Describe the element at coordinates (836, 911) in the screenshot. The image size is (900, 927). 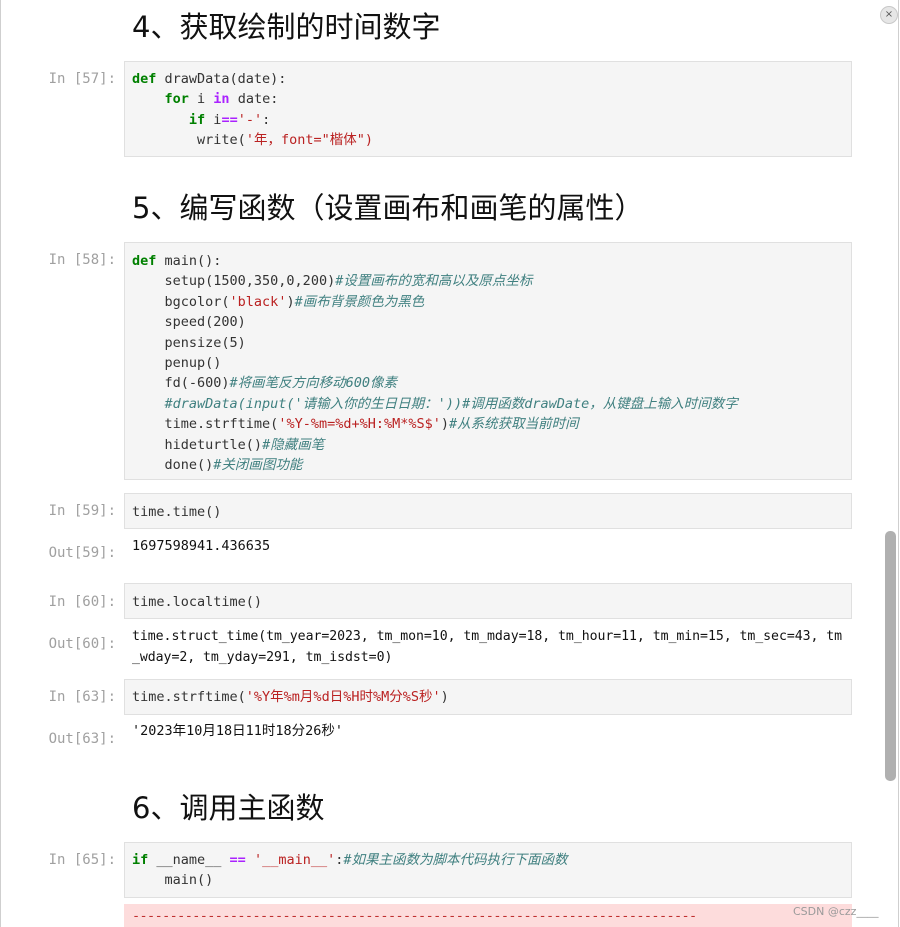
I see `watermark: CSDN @czz____` at that location.